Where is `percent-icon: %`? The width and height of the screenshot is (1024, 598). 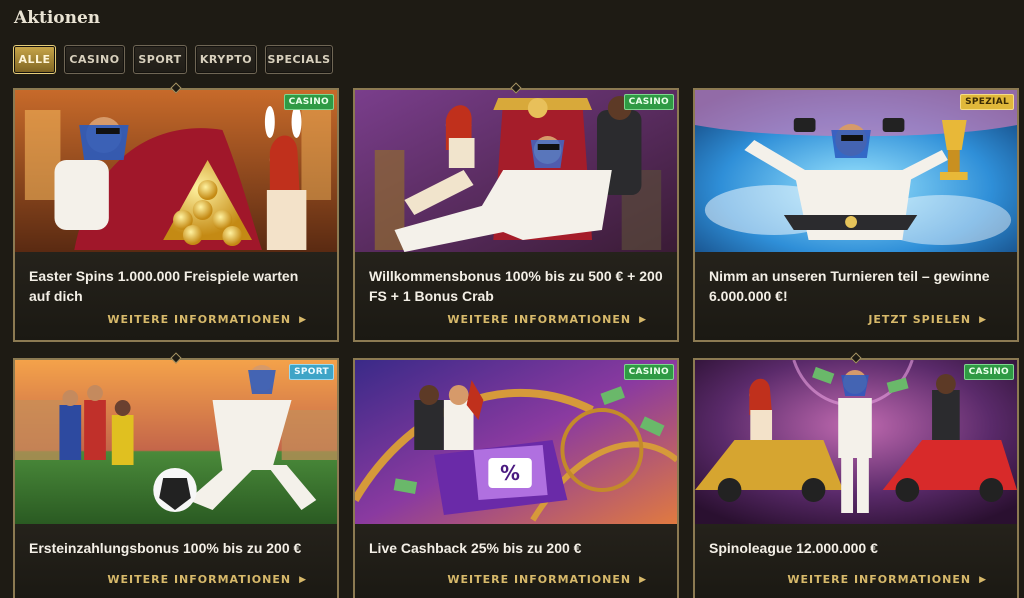 percent-icon: % is located at coordinates (510, 473).